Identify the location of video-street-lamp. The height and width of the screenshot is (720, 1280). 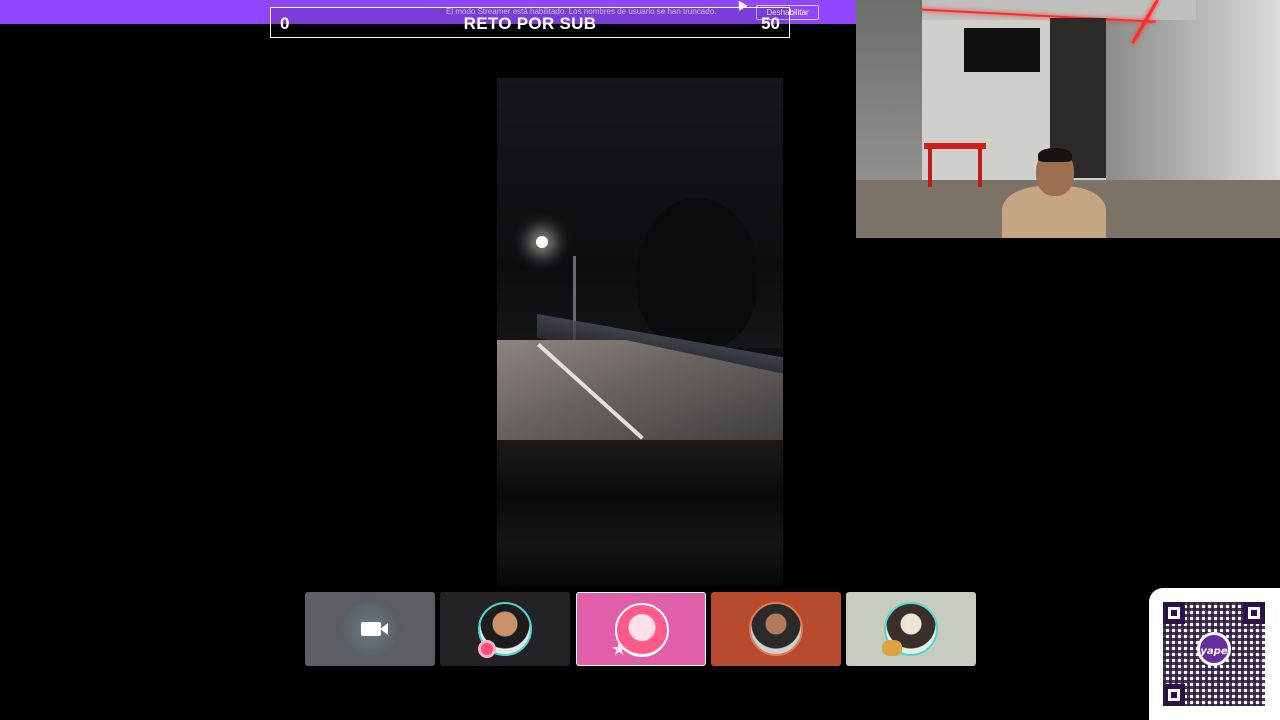
(542, 242).